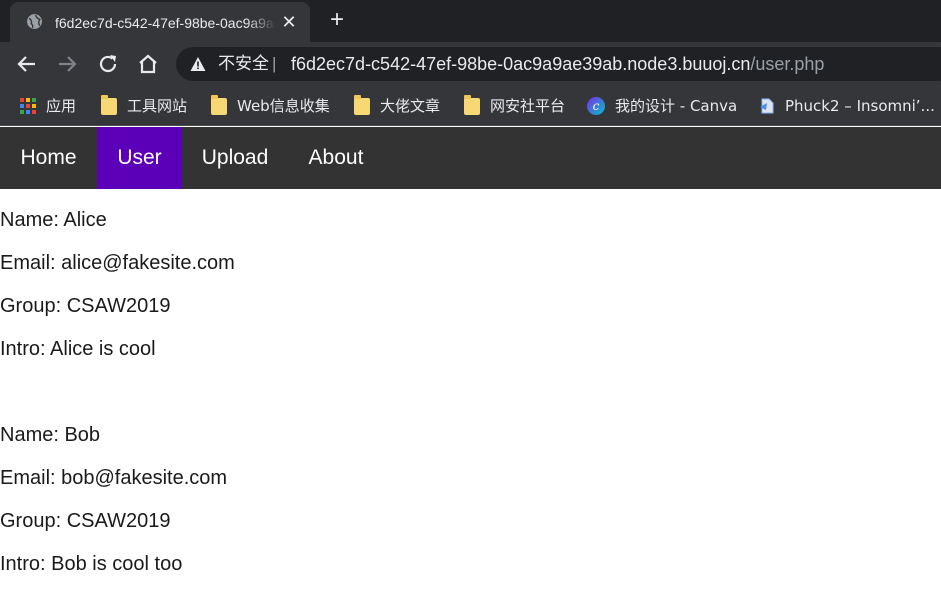 The width and height of the screenshot is (941, 608). I want to click on user-intro: Intro: Alice is cool, so click(78, 349).